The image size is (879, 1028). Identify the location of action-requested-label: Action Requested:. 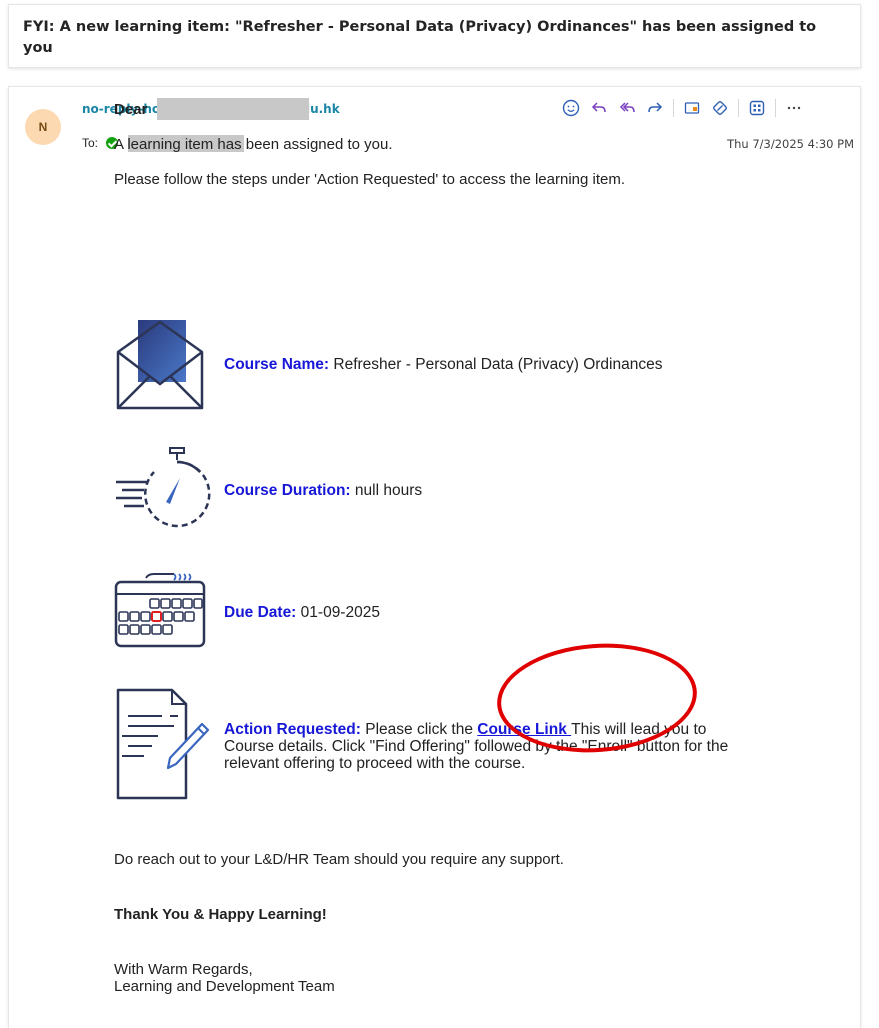
(292, 729).